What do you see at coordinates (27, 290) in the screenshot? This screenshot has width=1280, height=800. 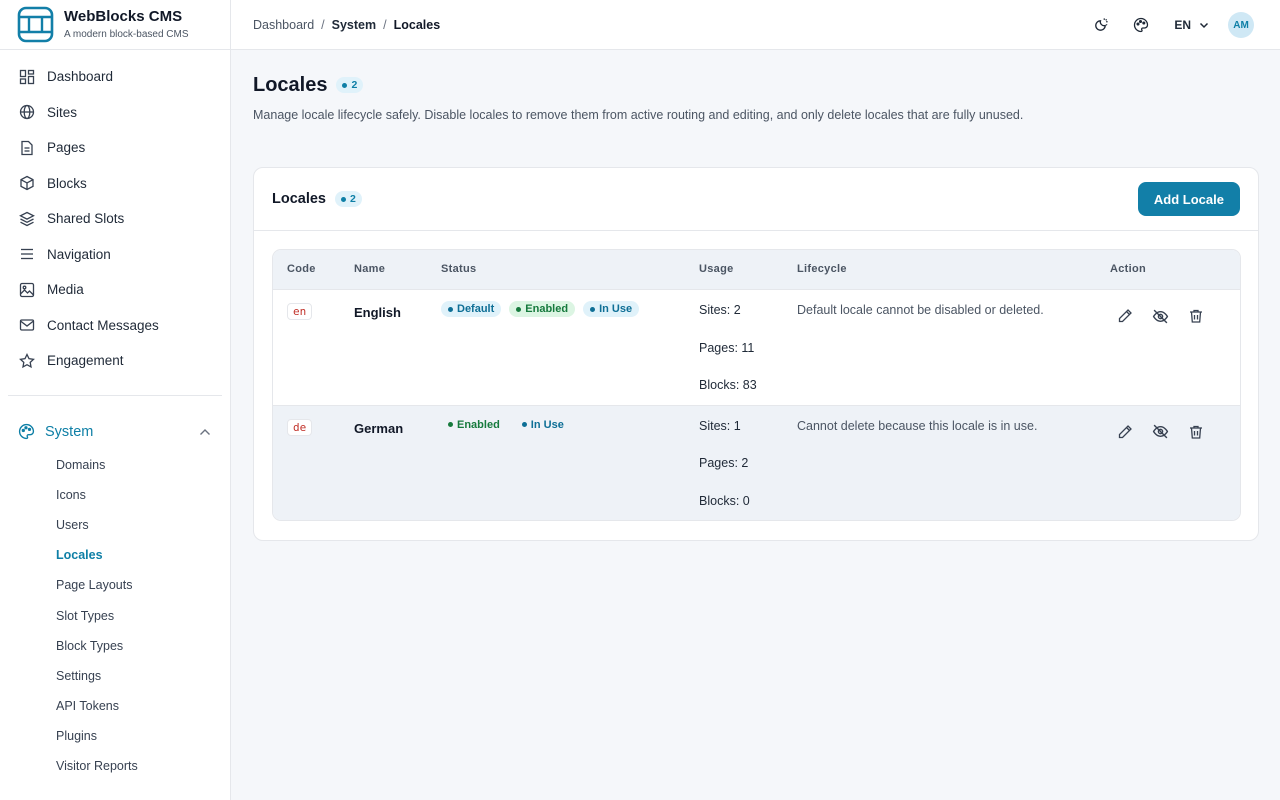 I see `image-icon` at bounding box center [27, 290].